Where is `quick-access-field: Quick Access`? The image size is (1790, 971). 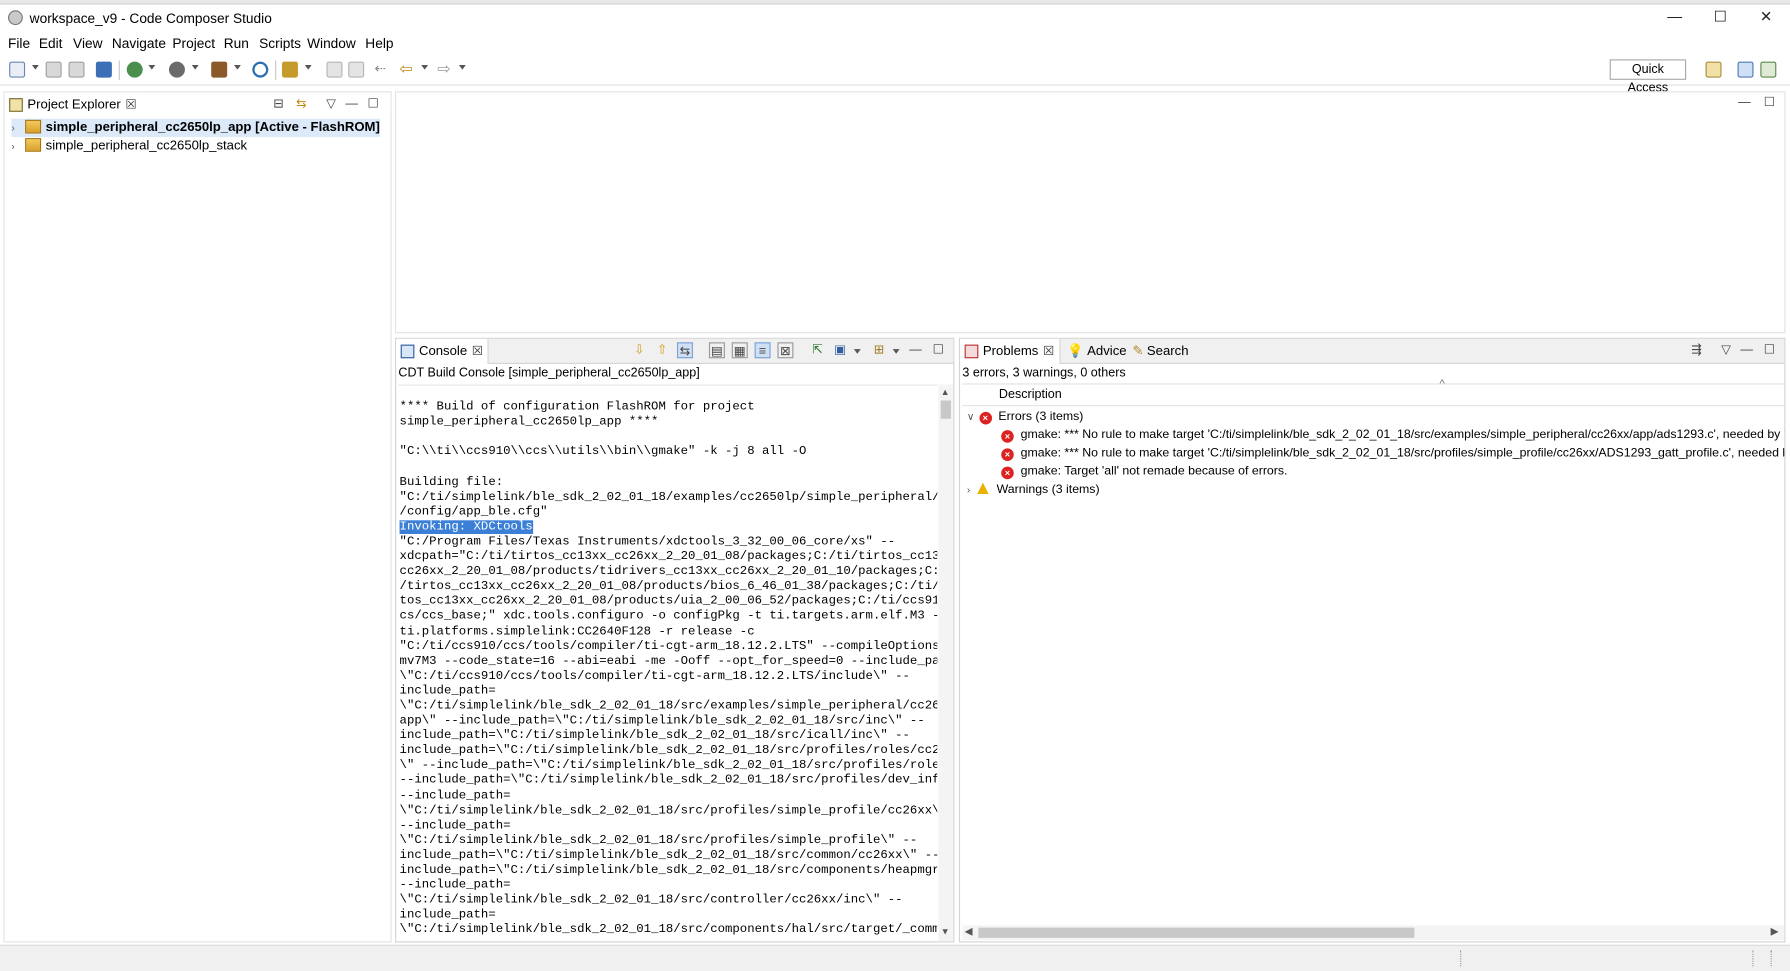
quick-access-field: Quick Access is located at coordinates (1648, 77).